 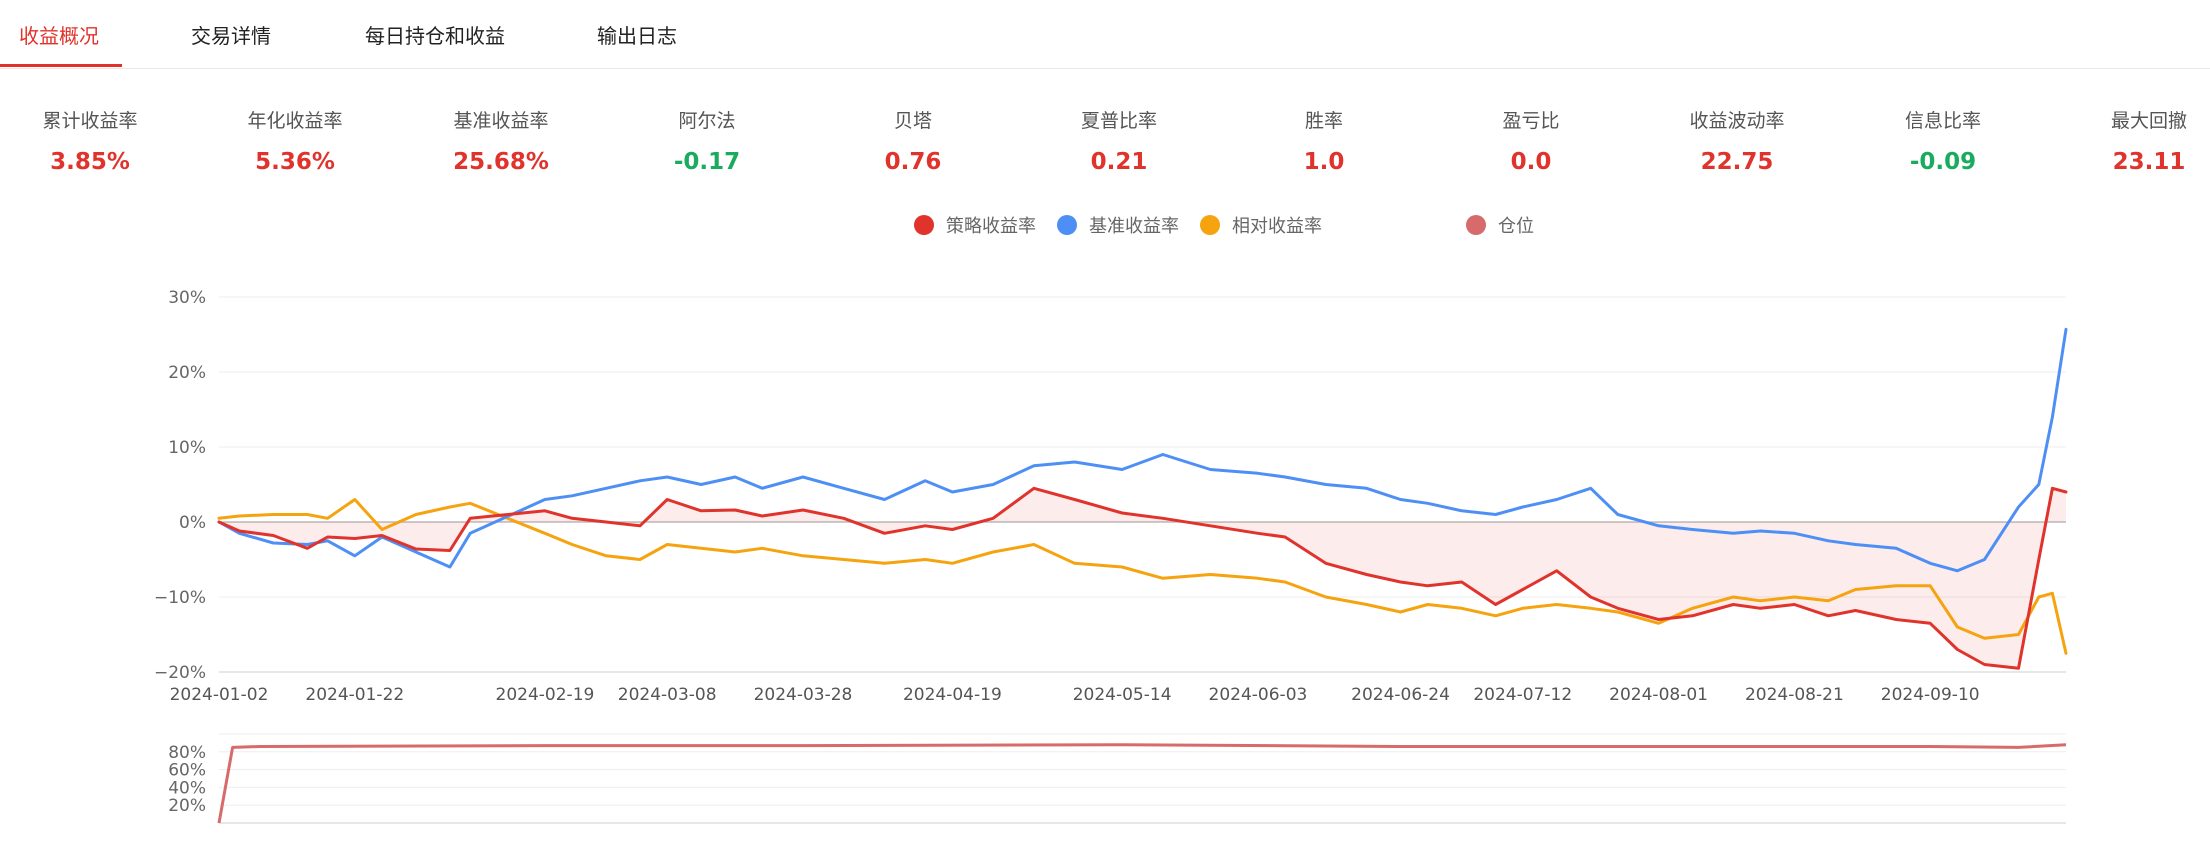 What do you see at coordinates (545, 695) in the screenshot?
I see `x-tick-label: 2024-02-19` at bounding box center [545, 695].